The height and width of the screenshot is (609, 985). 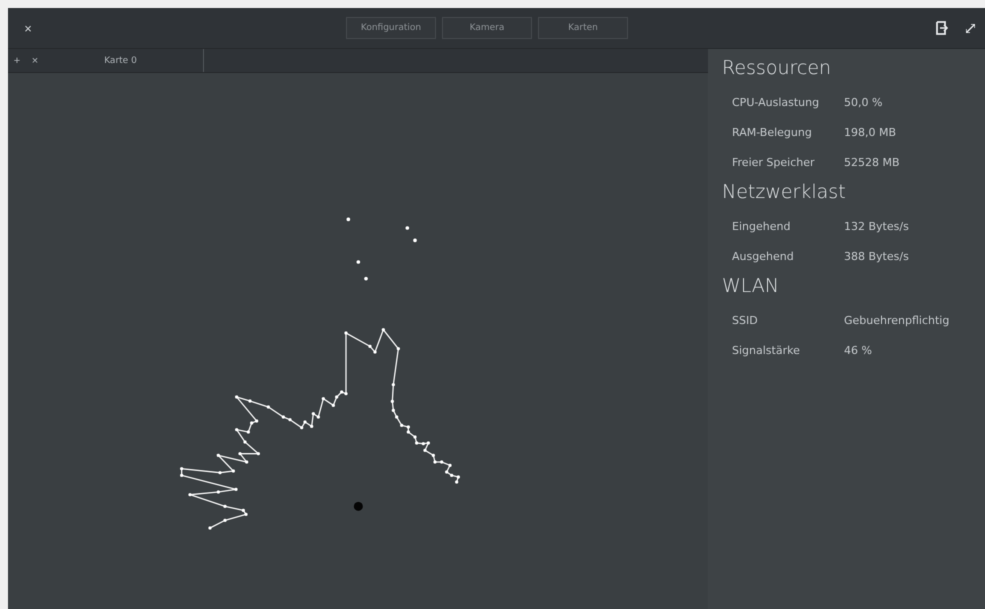 What do you see at coordinates (877, 256) in the screenshot?
I see `row-value: 388 Bytes/s` at bounding box center [877, 256].